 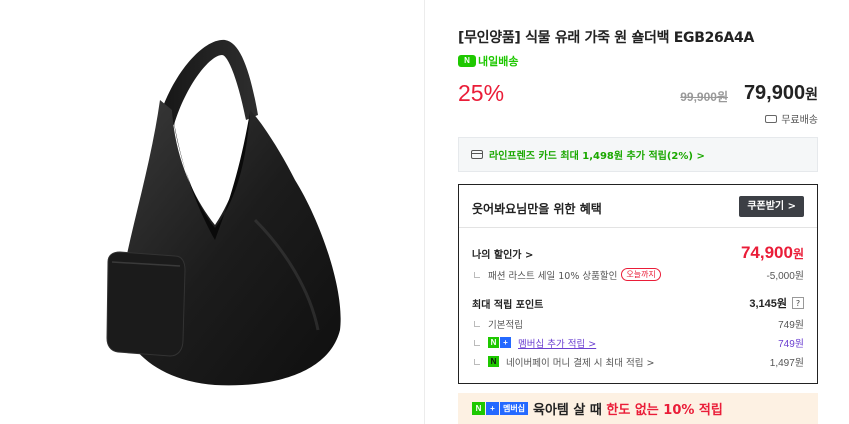 I want to click on today-only-tag: 오늘까지, so click(x=641, y=274).